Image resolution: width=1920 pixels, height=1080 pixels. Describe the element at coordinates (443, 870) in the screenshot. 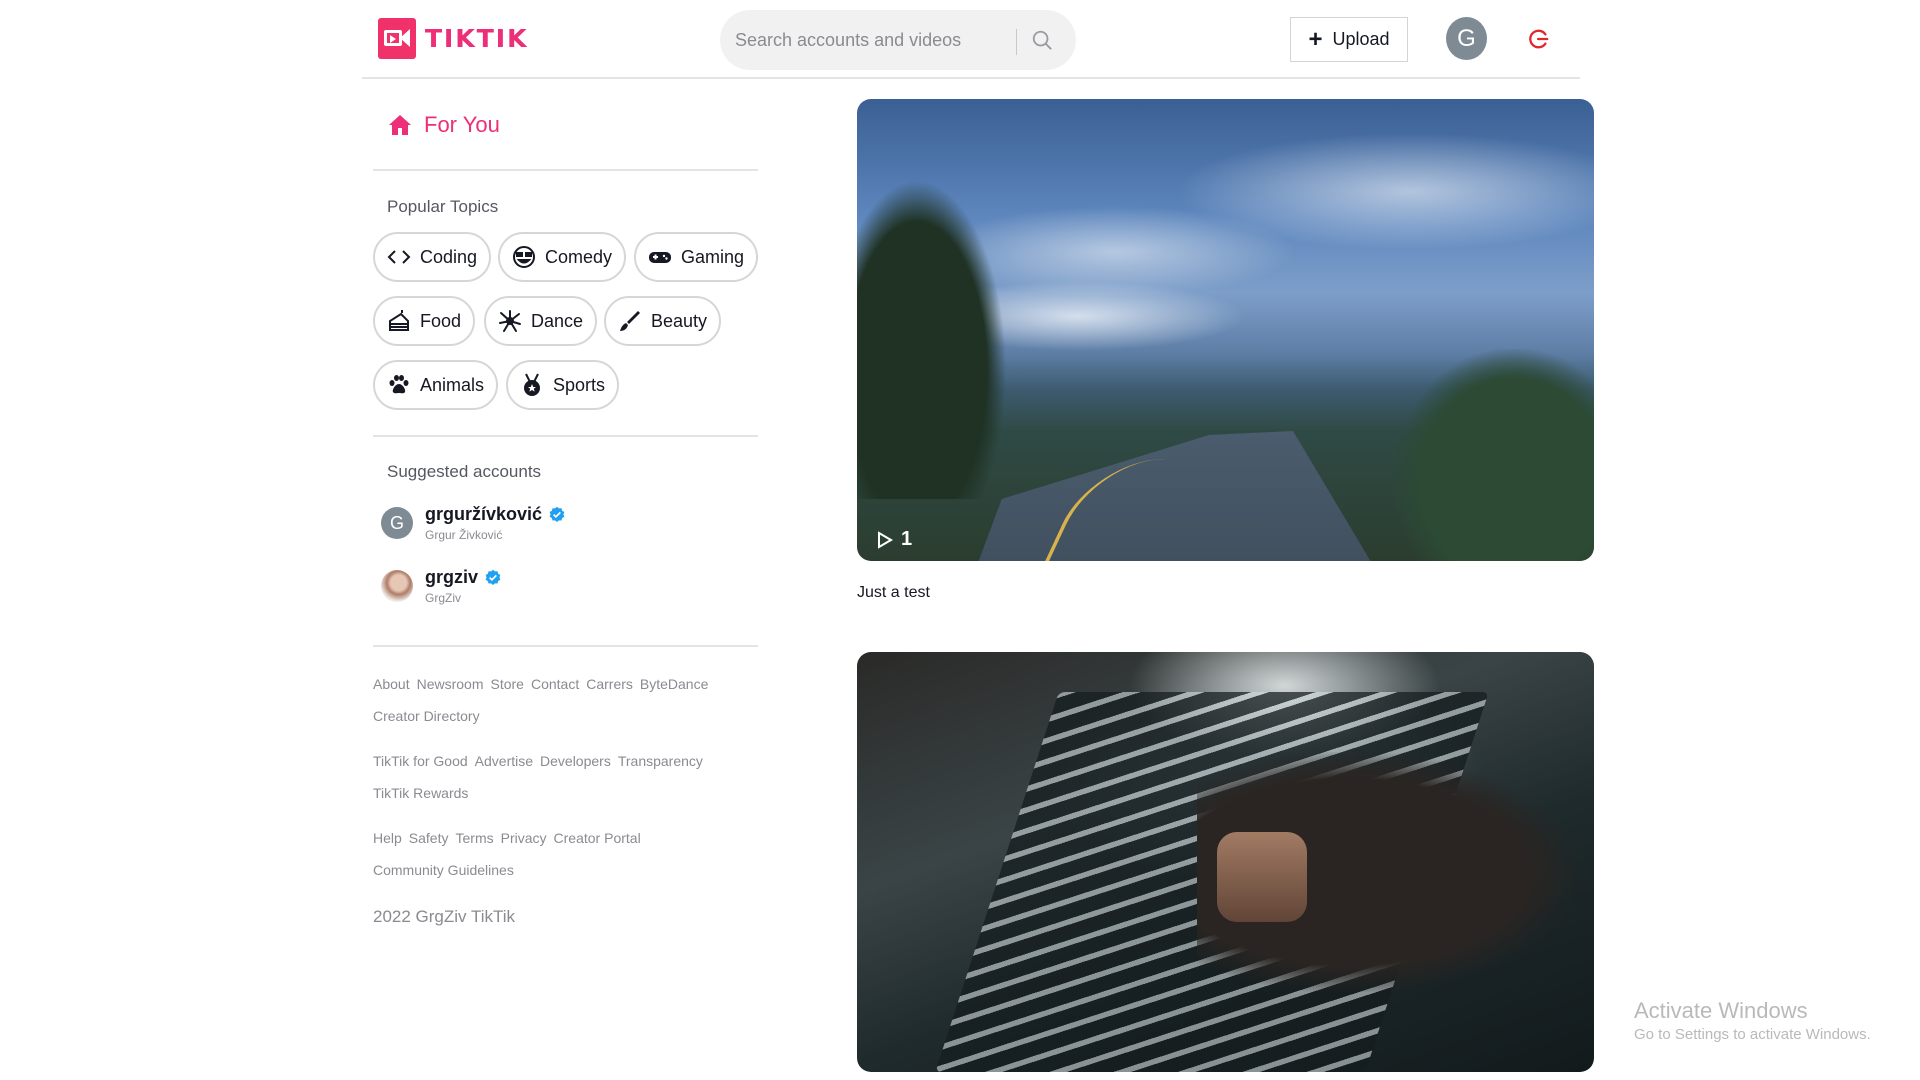

I see `footer-link: Community Guidelines` at that location.